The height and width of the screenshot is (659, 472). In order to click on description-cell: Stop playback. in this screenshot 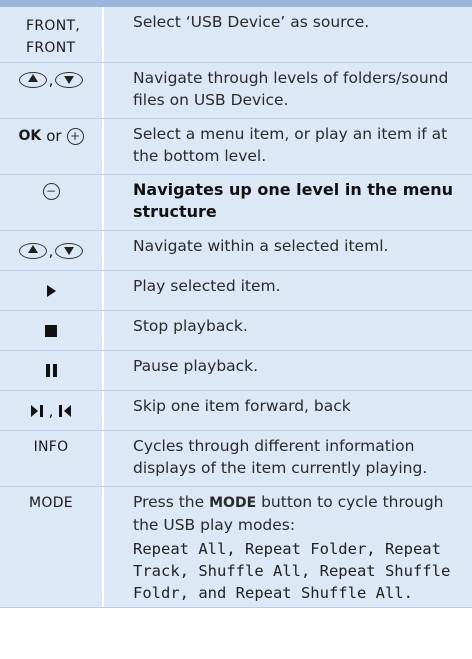, I will do `click(287, 330)`.